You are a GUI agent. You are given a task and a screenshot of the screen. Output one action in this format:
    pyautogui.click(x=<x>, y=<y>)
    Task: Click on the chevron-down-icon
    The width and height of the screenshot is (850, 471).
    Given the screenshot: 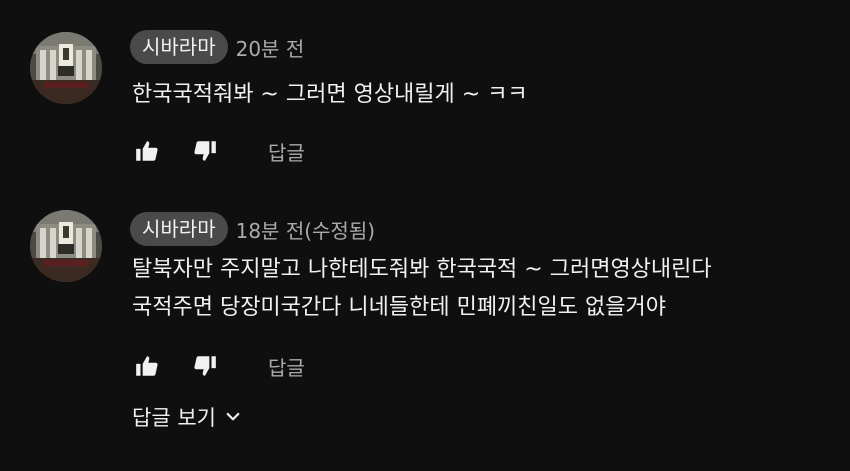 What is the action you would take?
    pyautogui.click(x=233, y=417)
    